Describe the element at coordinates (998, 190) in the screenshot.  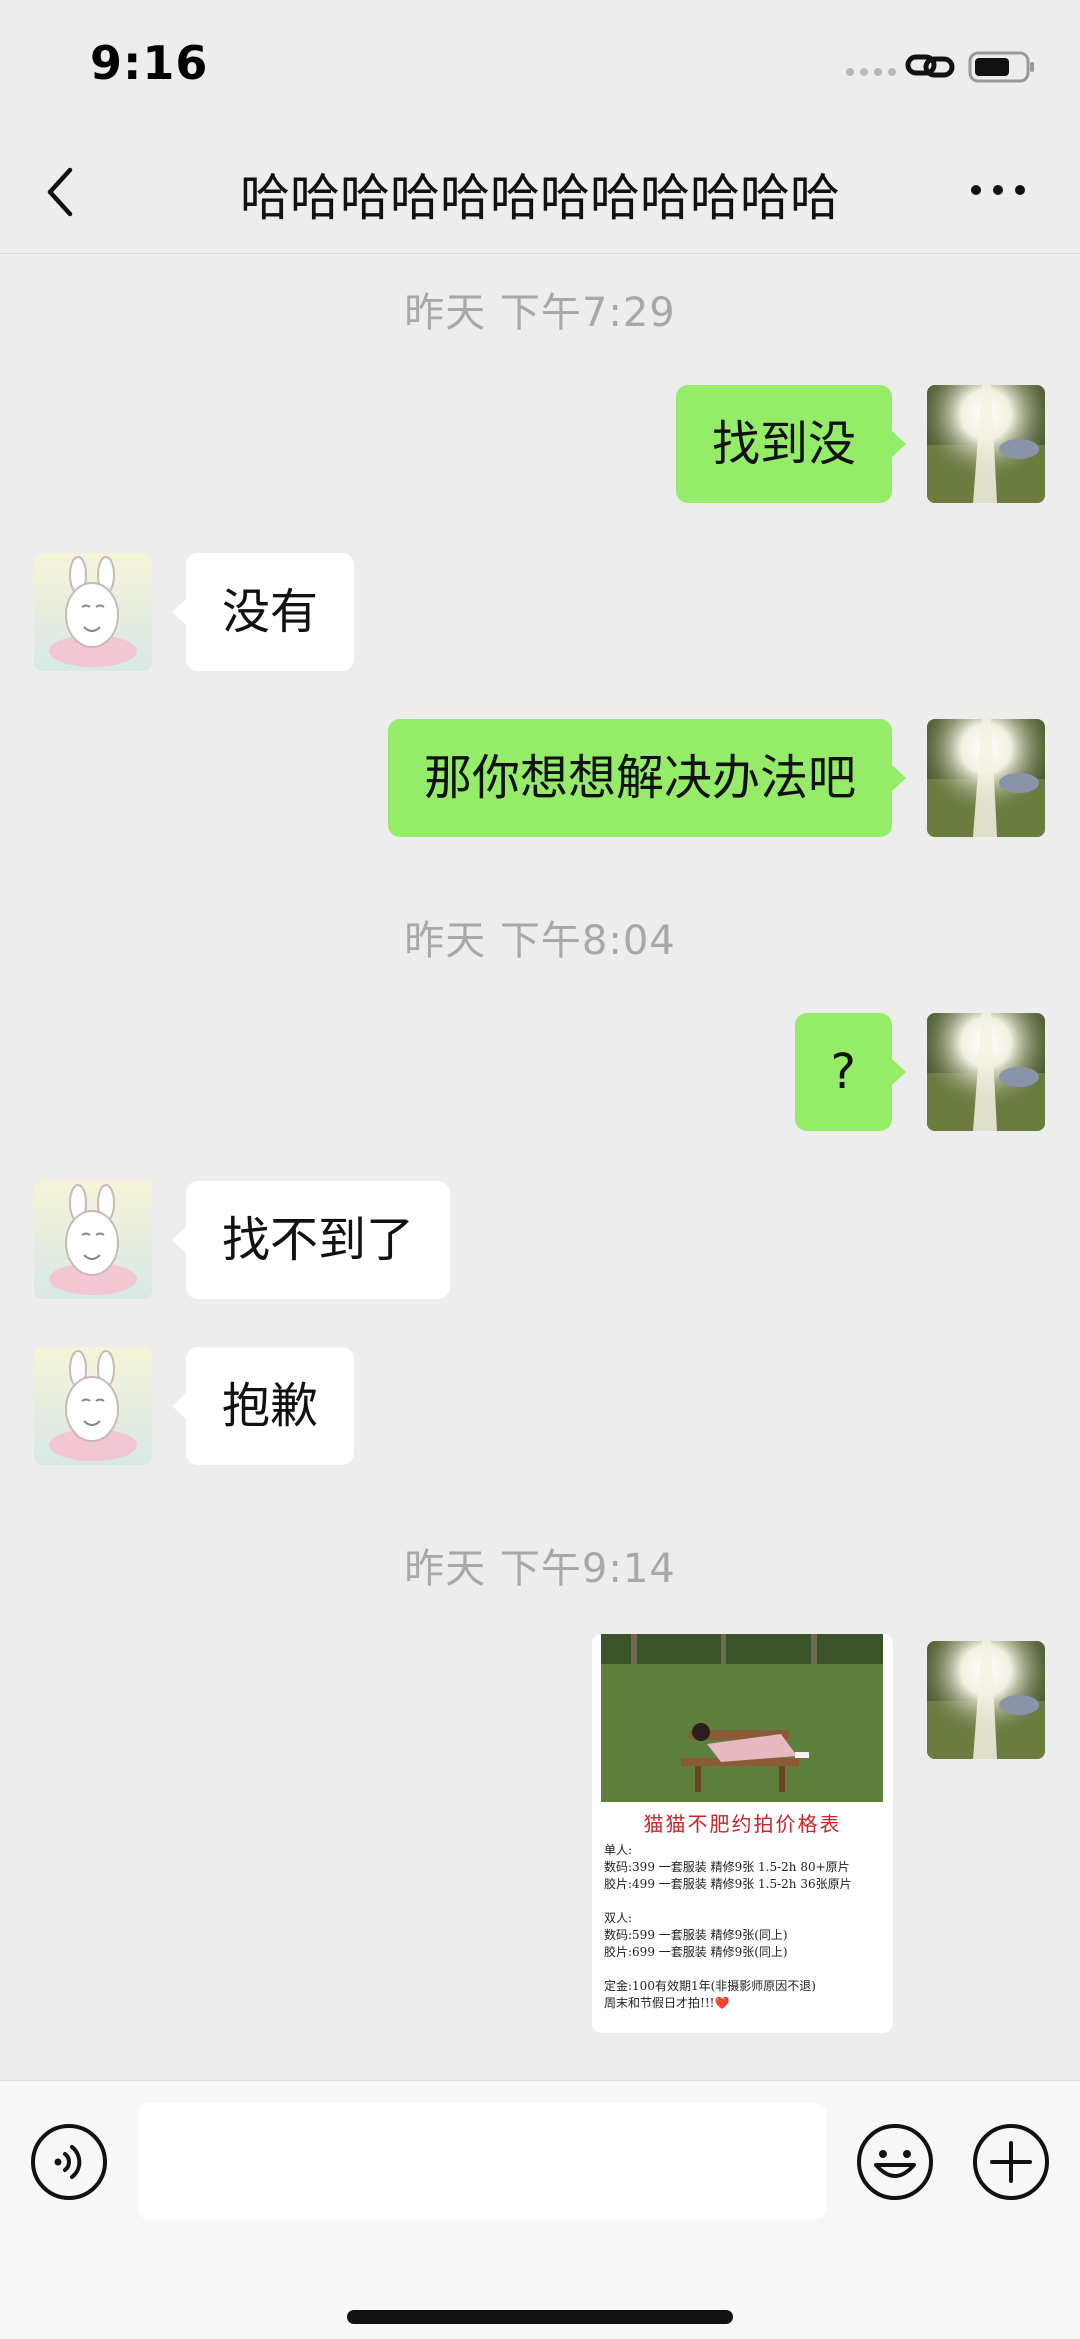
I see `more-dots-icon` at that location.